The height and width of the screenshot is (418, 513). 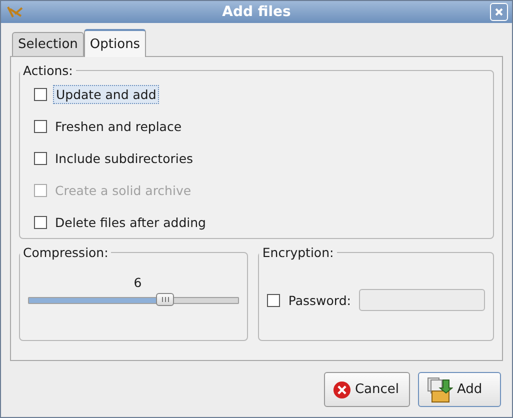 What do you see at coordinates (118, 126) in the screenshot?
I see `option-label: Freshen and replace` at bounding box center [118, 126].